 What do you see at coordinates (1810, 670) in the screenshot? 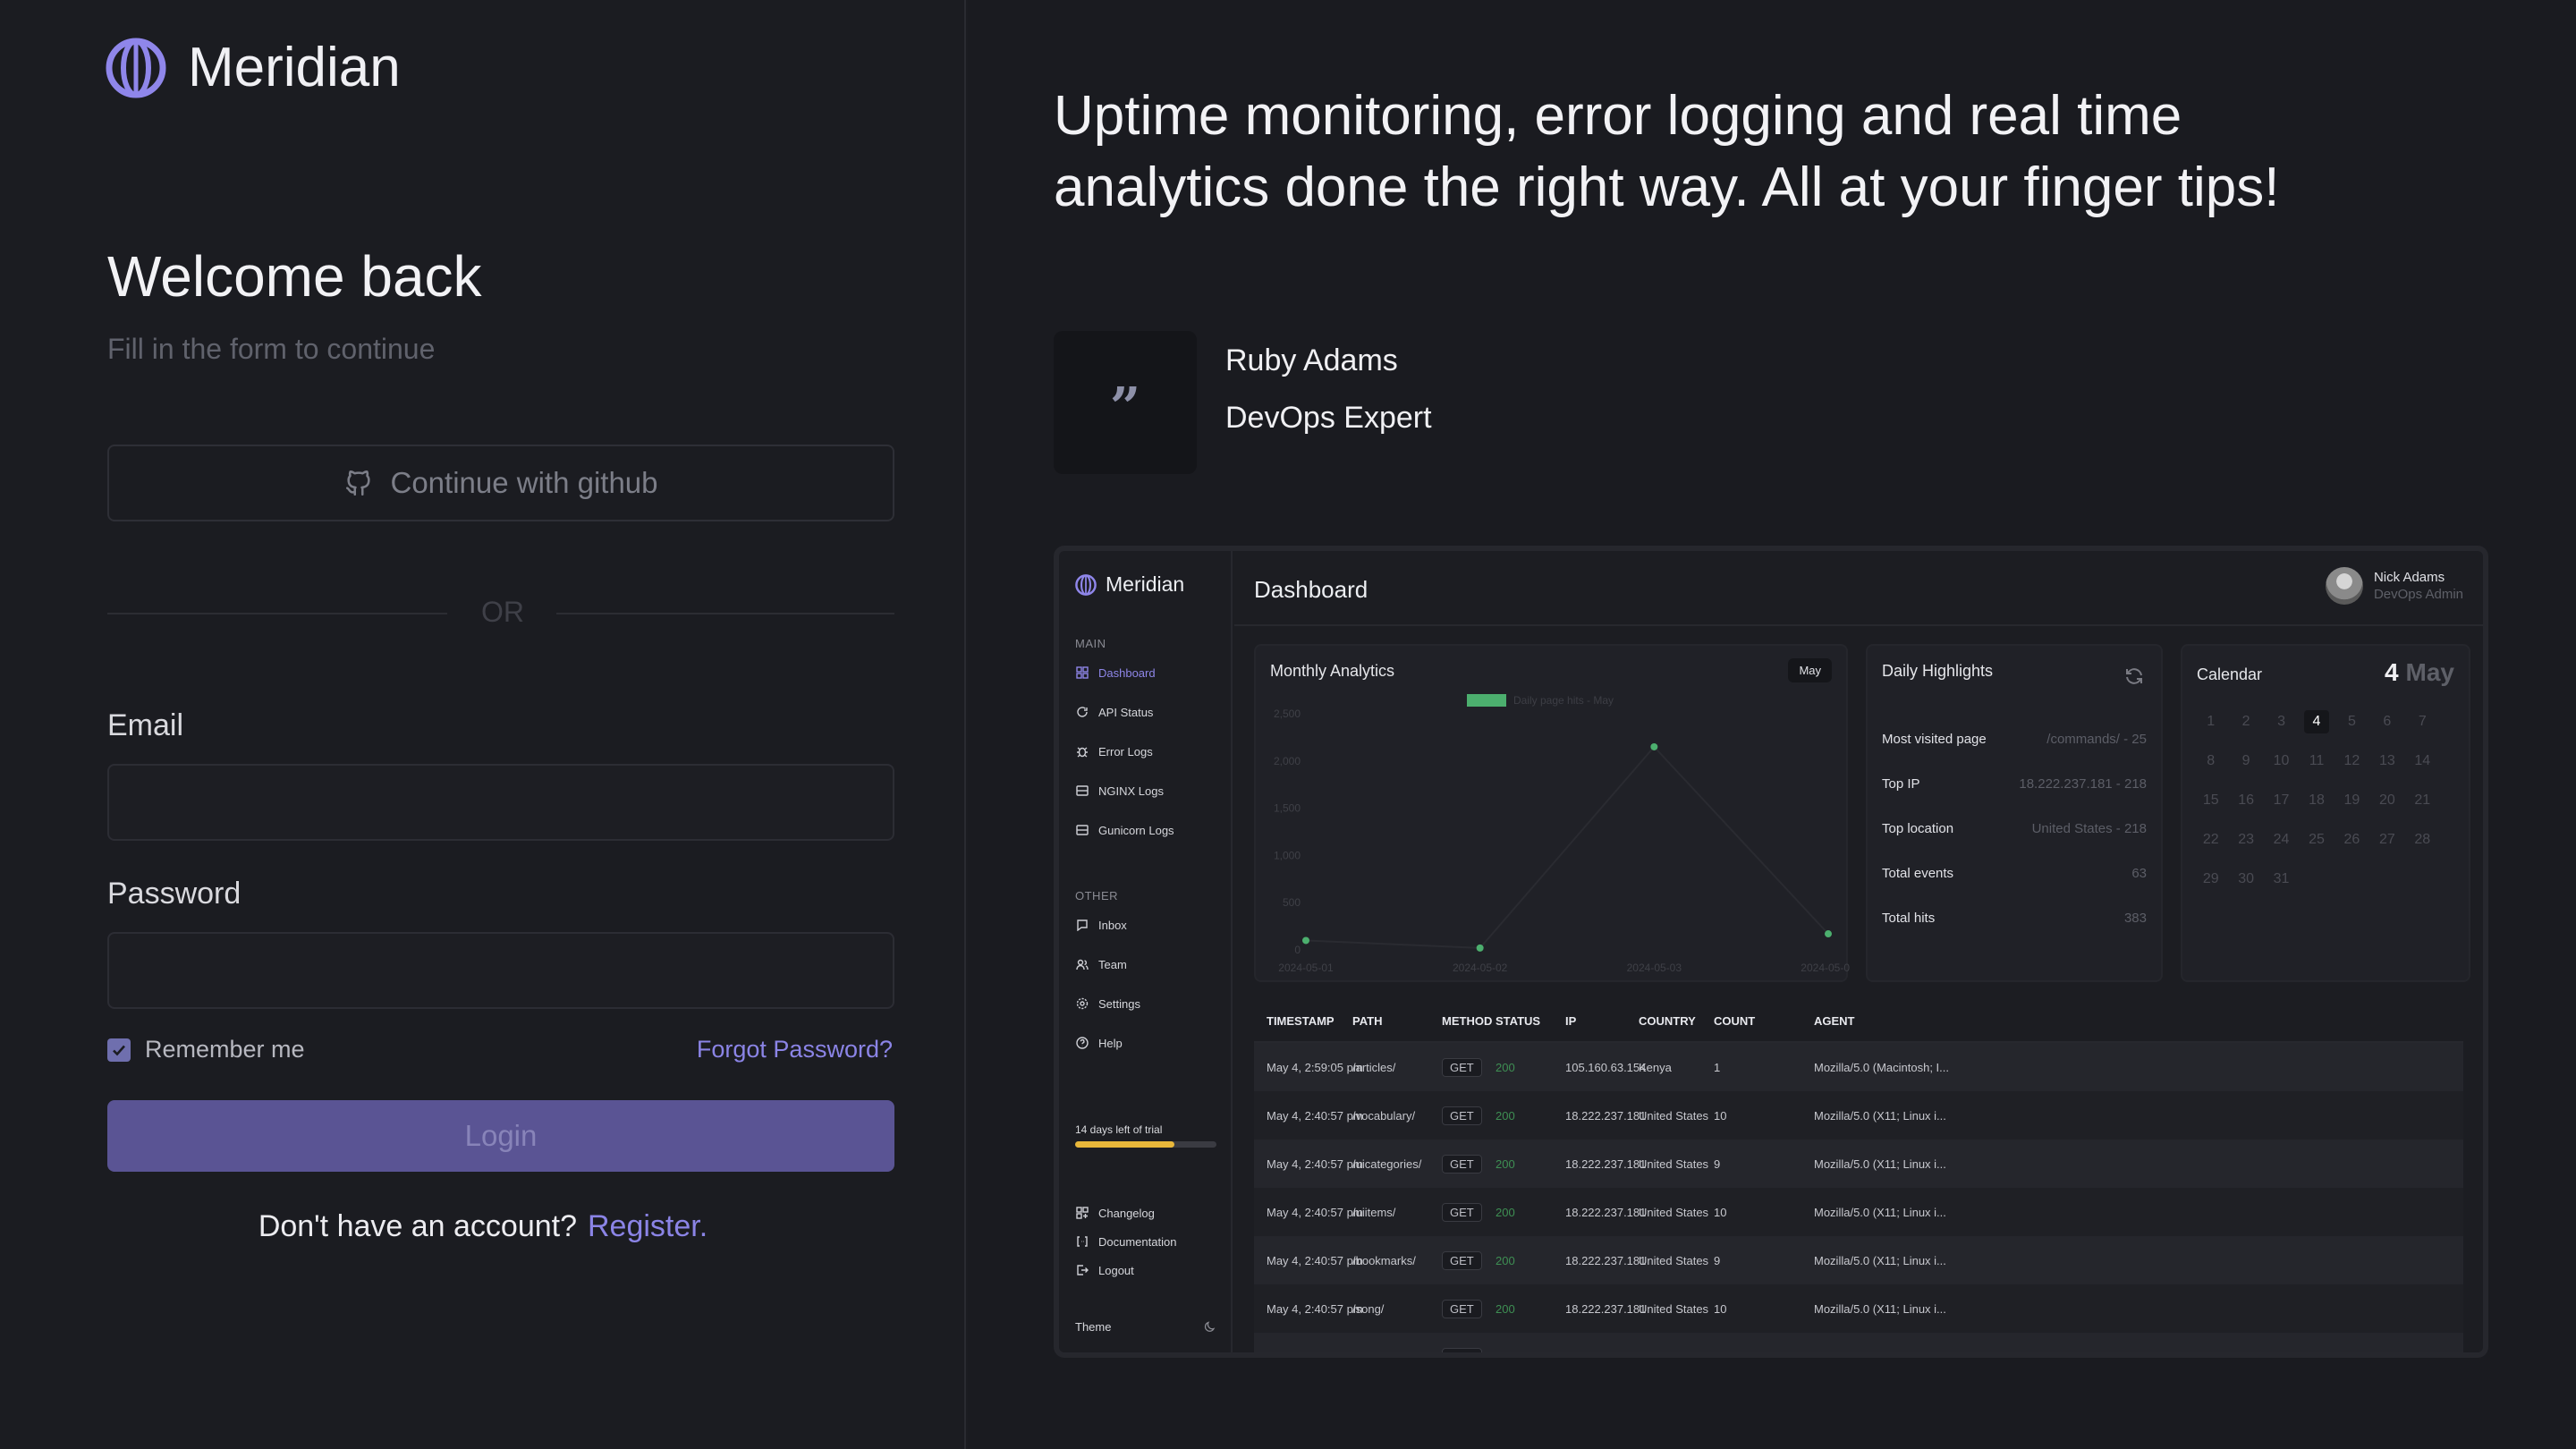
I see `month-select: May` at bounding box center [1810, 670].